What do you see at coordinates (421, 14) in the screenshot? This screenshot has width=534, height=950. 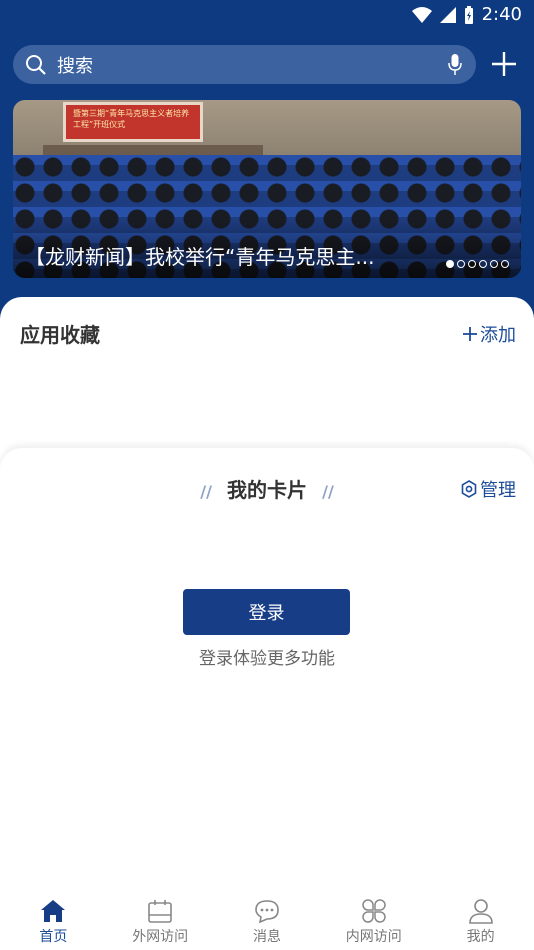 I see `wifi-icon` at bounding box center [421, 14].